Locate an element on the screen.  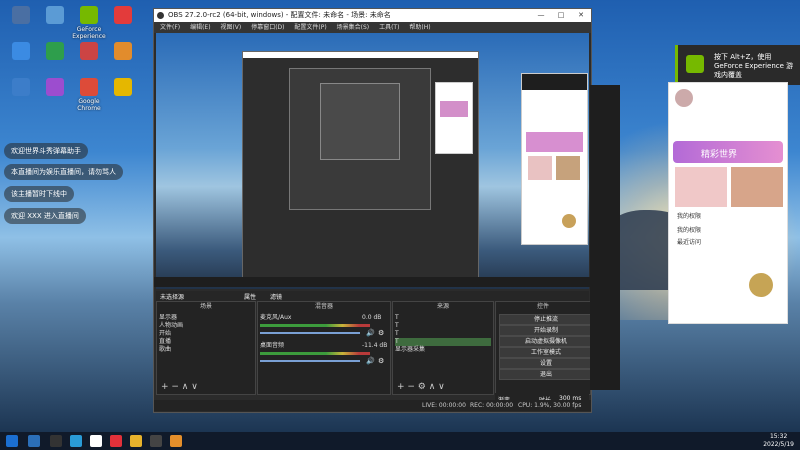
preview-phone-panel is located at coordinates (554, 159).